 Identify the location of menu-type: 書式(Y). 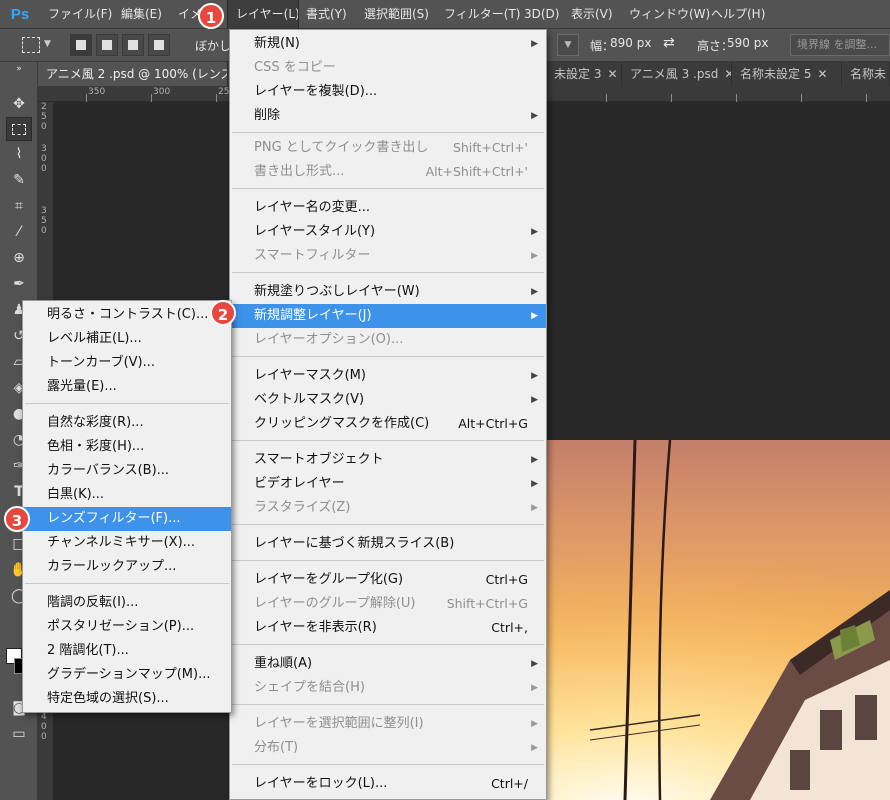
(327, 14).